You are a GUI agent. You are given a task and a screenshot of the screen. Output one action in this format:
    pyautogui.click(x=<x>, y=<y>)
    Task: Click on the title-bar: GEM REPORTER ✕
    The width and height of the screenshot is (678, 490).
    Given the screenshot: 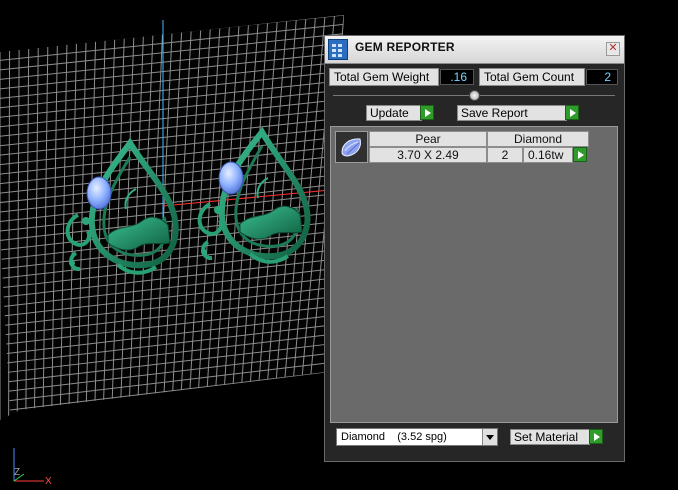 What is the action you would take?
    pyautogui.click(x=474, y=50)
    